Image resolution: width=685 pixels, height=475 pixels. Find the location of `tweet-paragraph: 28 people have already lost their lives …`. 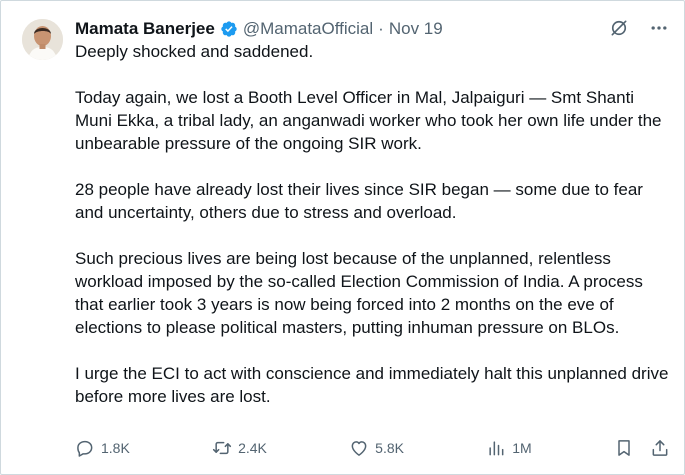

tweet-paragraph: 28 people have already lost their lives … is located at coordinates (359, 201).